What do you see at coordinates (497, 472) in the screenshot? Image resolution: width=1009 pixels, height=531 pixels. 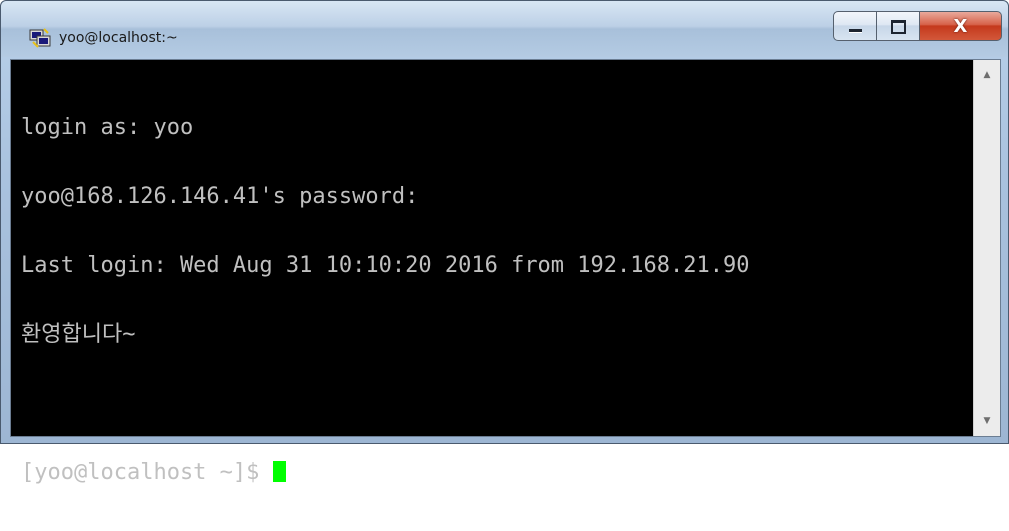 I see `terminal-line-prompt: [yoo@localhost ~]$` at bounding box center [497, 472].